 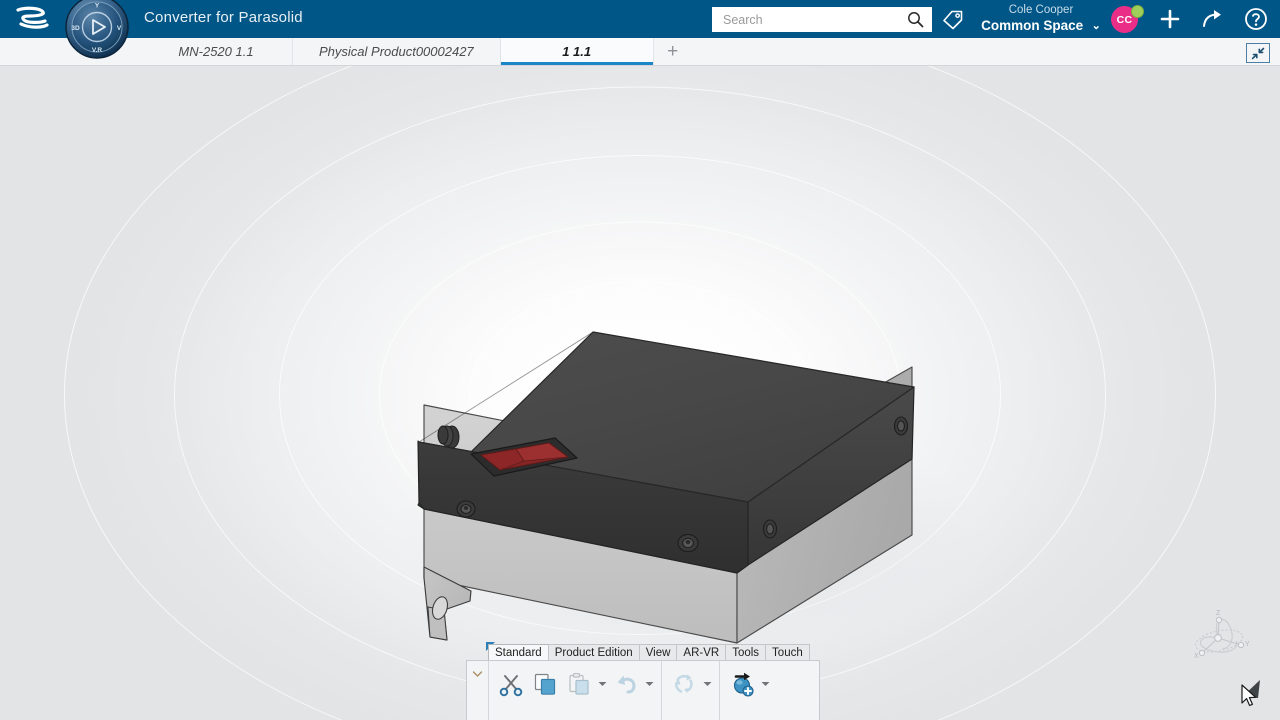 I want to click on paste-button, so click(x=579, y=684).